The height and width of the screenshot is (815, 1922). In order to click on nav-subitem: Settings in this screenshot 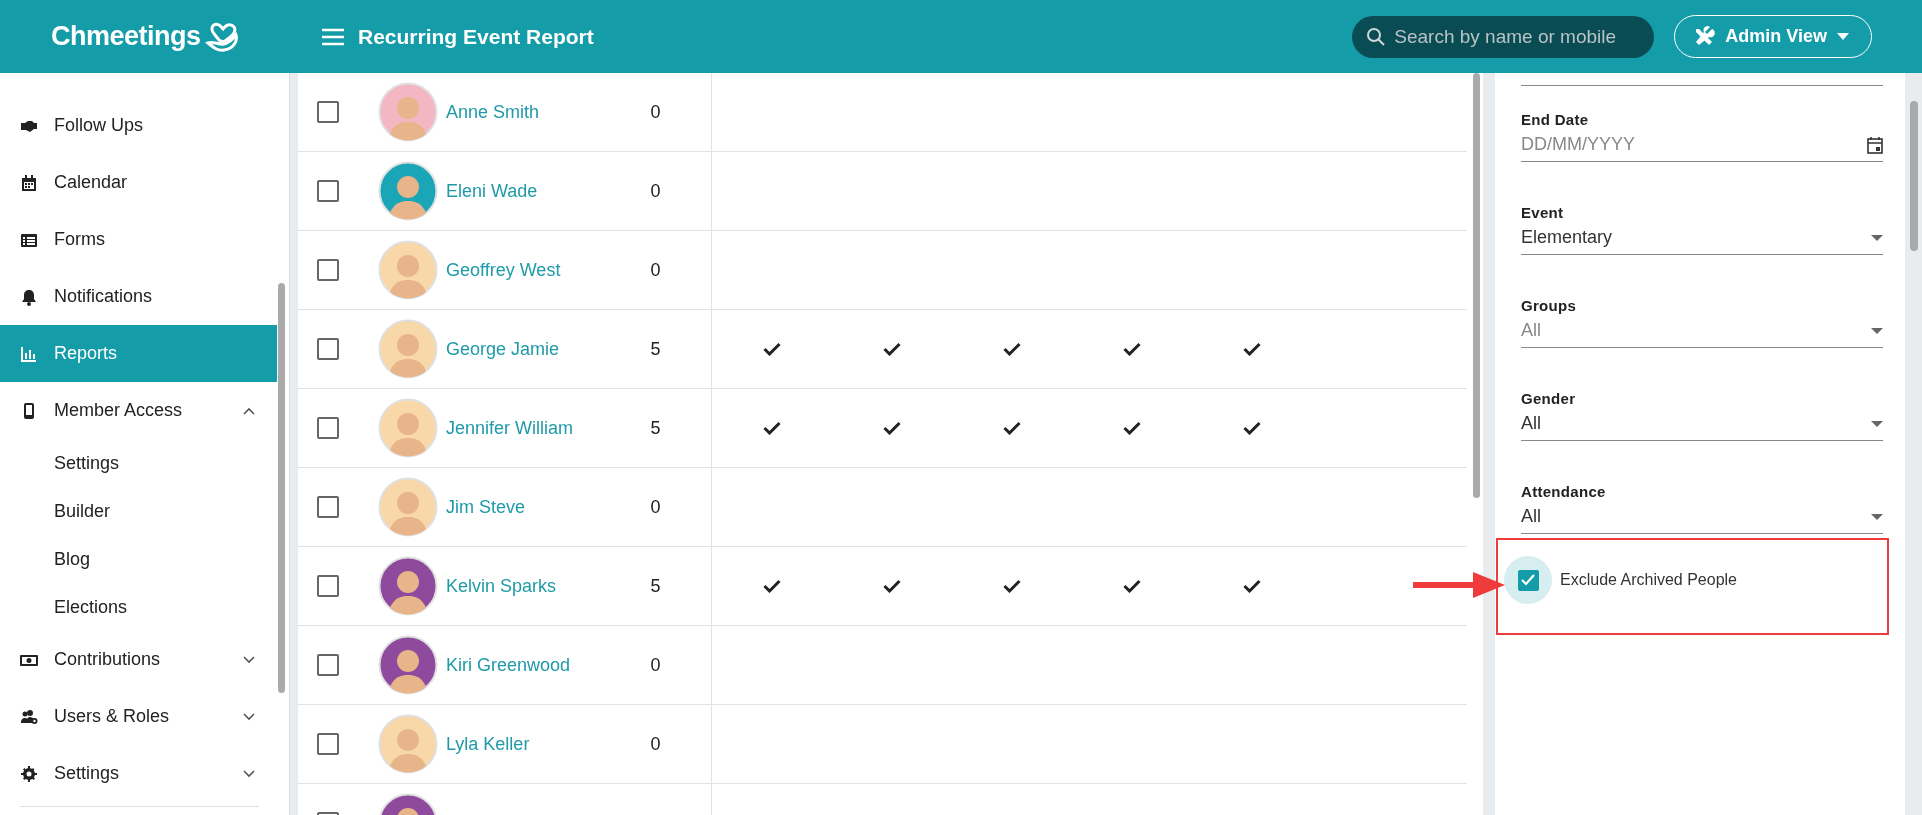, I will do `click(144, 463)`.